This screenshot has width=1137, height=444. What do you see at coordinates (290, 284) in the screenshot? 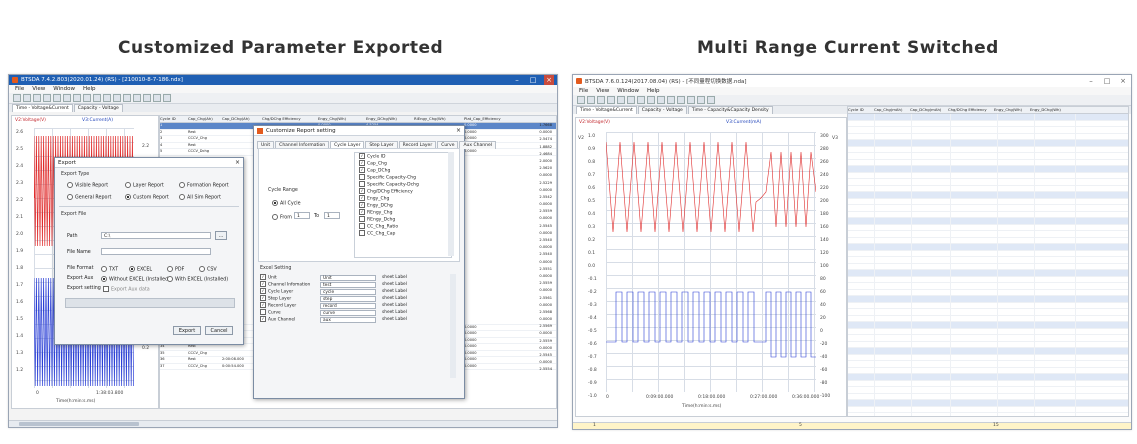
I see `excel-row-checkbox: ✓ Channel Infomation` at bounding box center [290, 284].